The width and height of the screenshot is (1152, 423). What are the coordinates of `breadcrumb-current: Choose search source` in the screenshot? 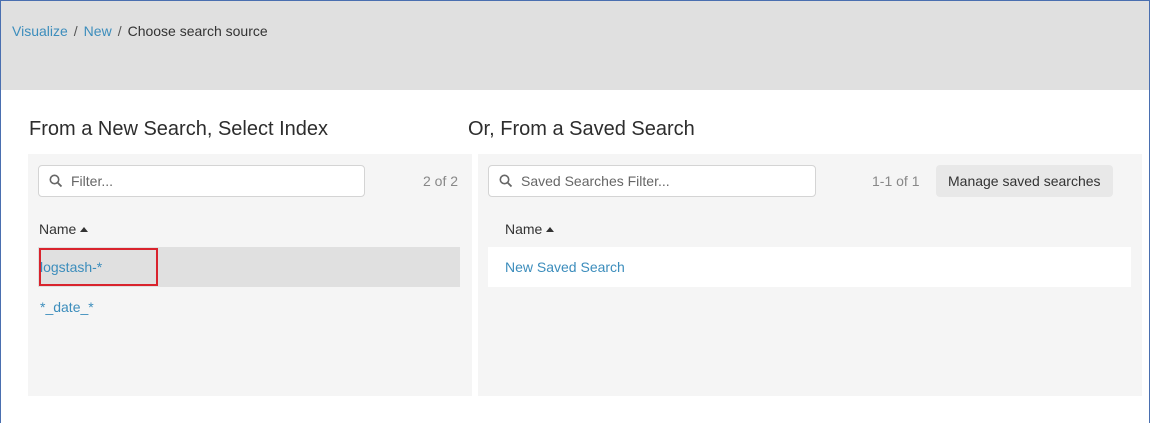 It's located at (197, 31).